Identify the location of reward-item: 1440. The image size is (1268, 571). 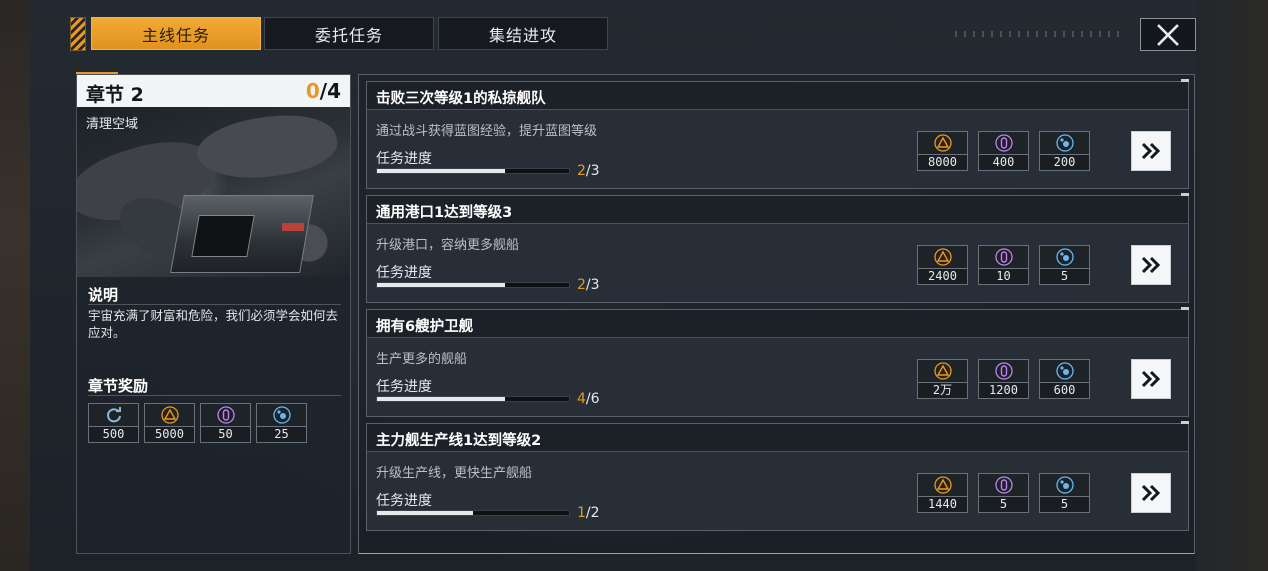
(942, 493).